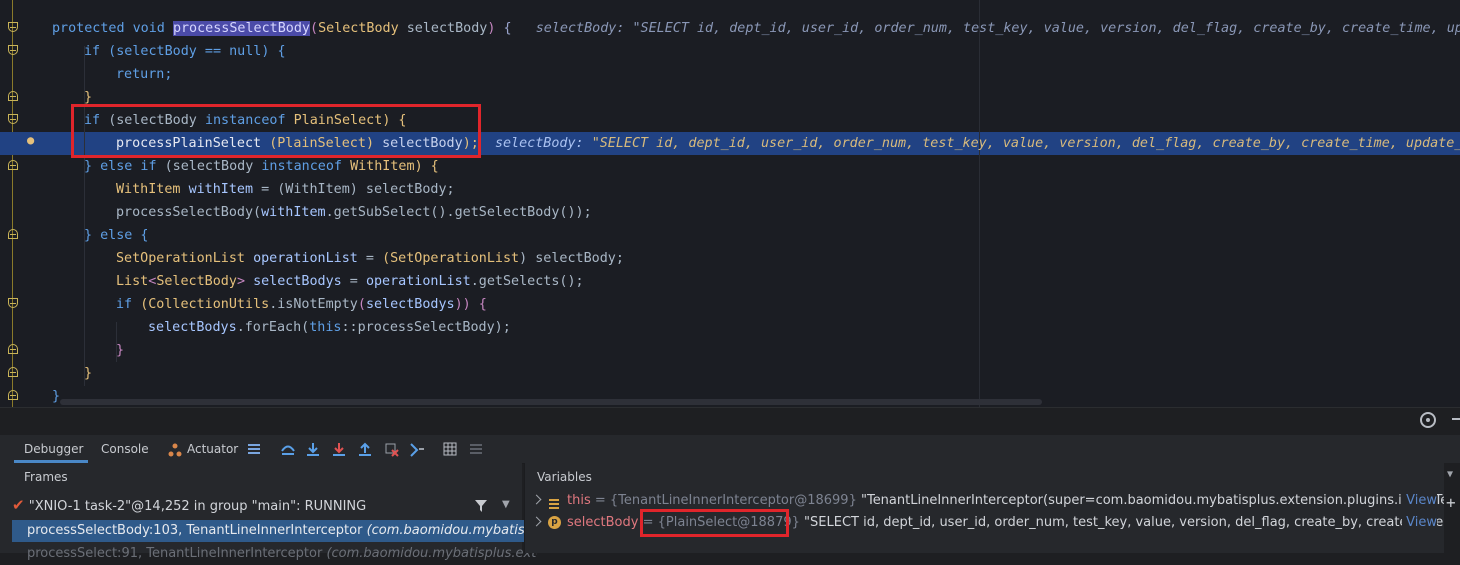 This screenshot has width=1460, height=565. Describe the element at coordinates (254, 449) in the screenshot. I see `menu-lines-icon` at that location.